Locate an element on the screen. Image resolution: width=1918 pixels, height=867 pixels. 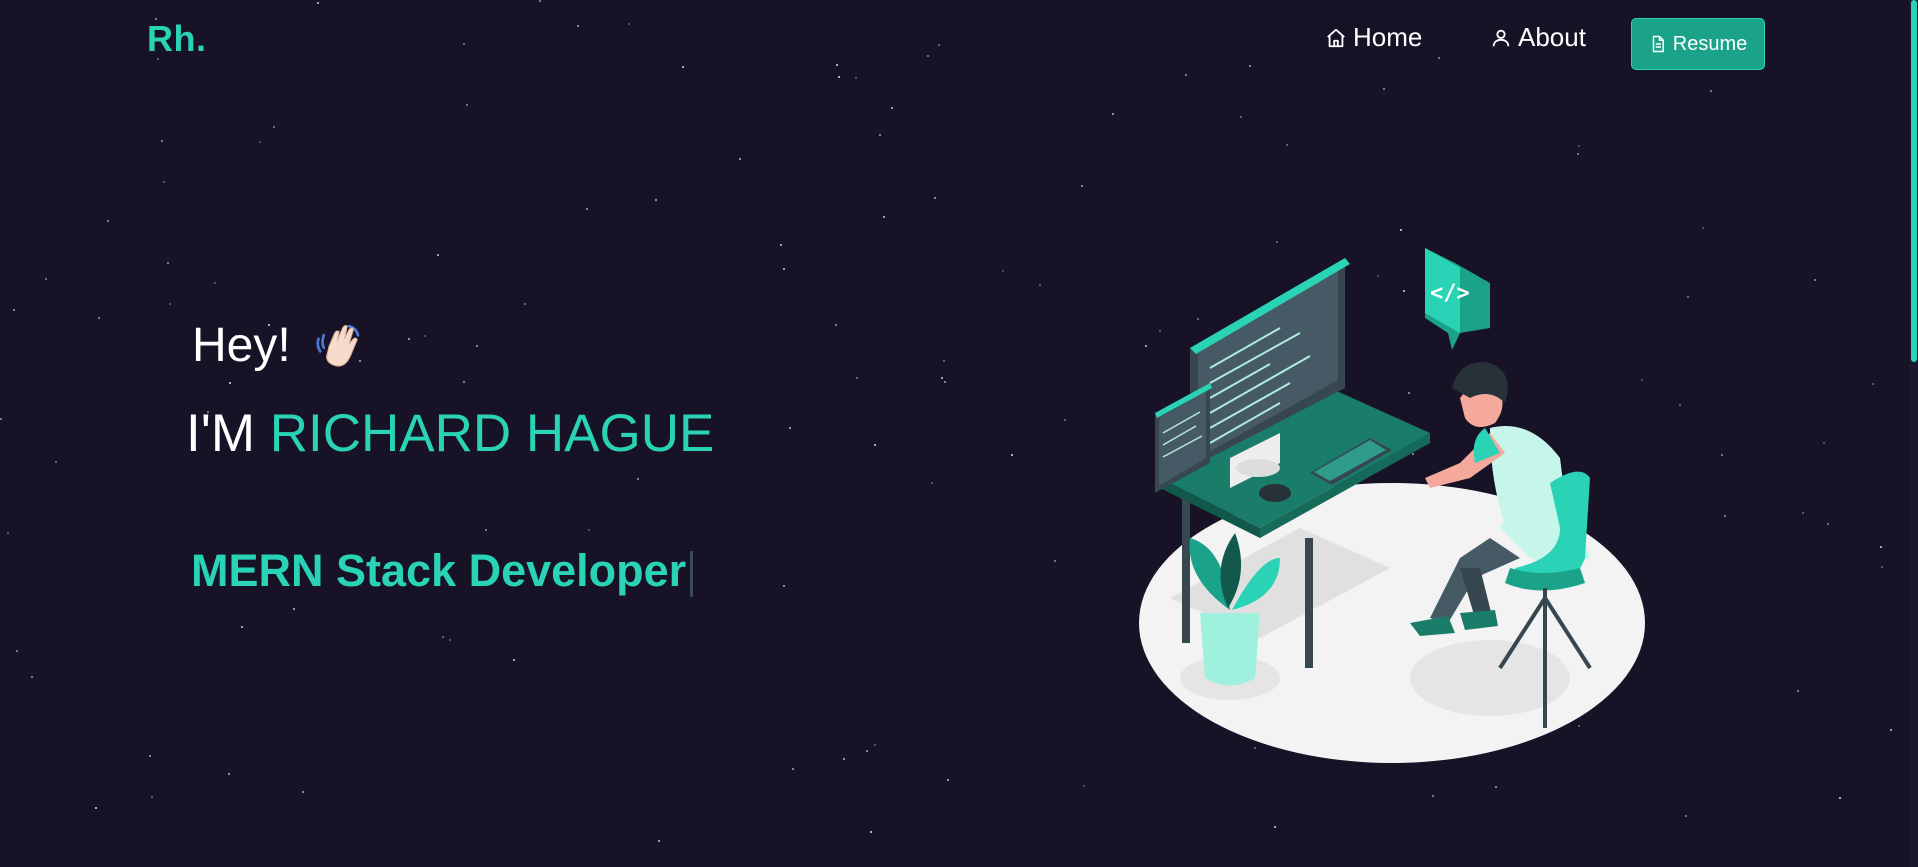
greeting: Hey! is located at coordinates (279, 345).